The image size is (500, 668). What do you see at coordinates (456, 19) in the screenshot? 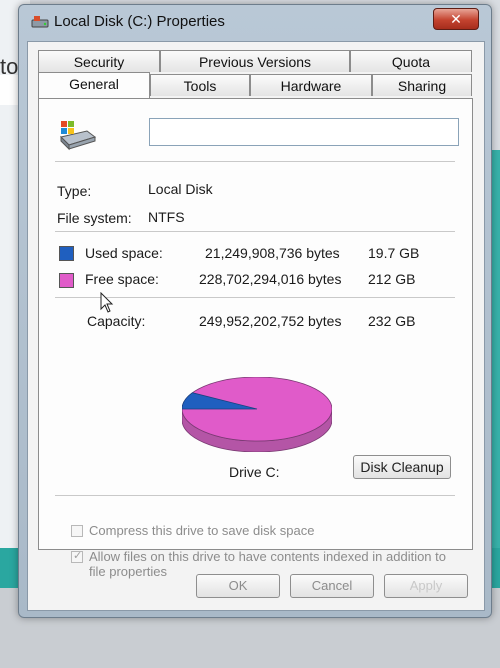
I see `close-button: ✕` at bounding box center [456, 19].